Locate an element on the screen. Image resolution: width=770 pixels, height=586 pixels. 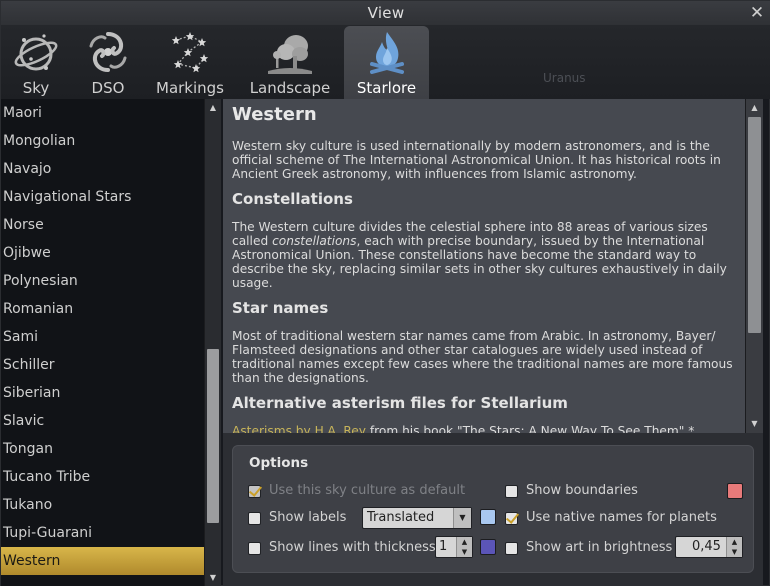
list-item: Sami is located at coordinates (102, 337).